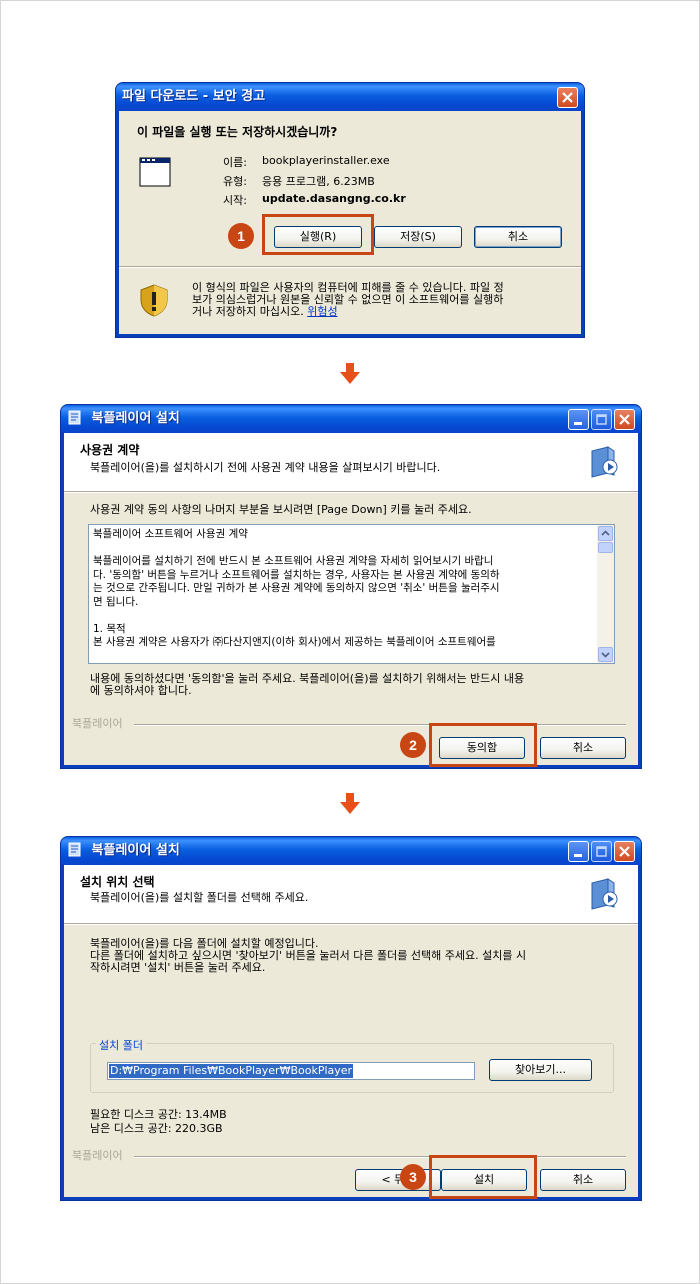 This screenshot has height=1284, width=700. I want to click on type-value: 응용 프로그램, 6.23MB, so click(318, 181).